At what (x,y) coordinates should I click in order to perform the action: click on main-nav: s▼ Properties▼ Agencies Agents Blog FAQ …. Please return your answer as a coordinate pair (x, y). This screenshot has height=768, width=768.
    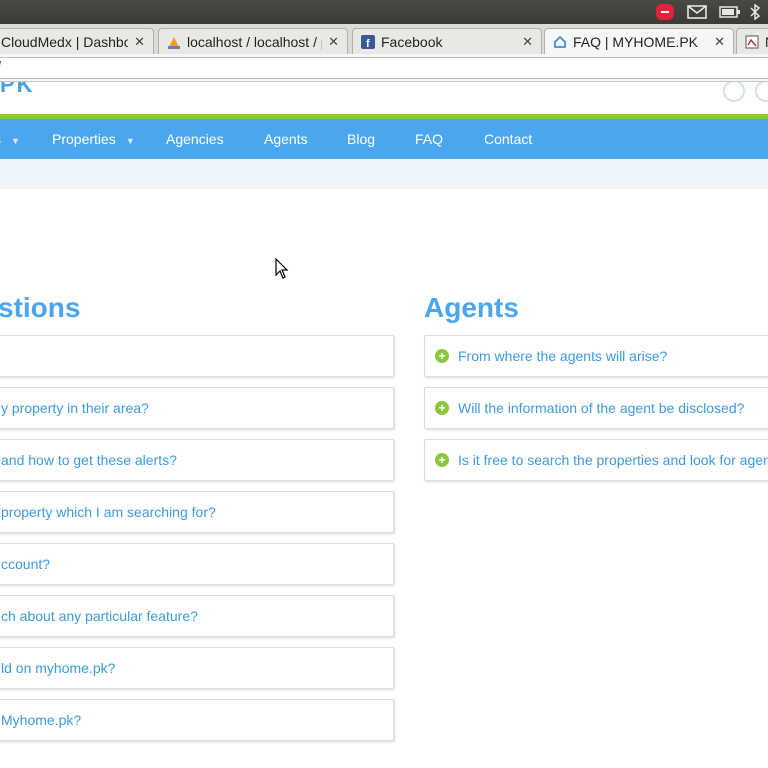
    Looking at the image, I should click on (384, 139).